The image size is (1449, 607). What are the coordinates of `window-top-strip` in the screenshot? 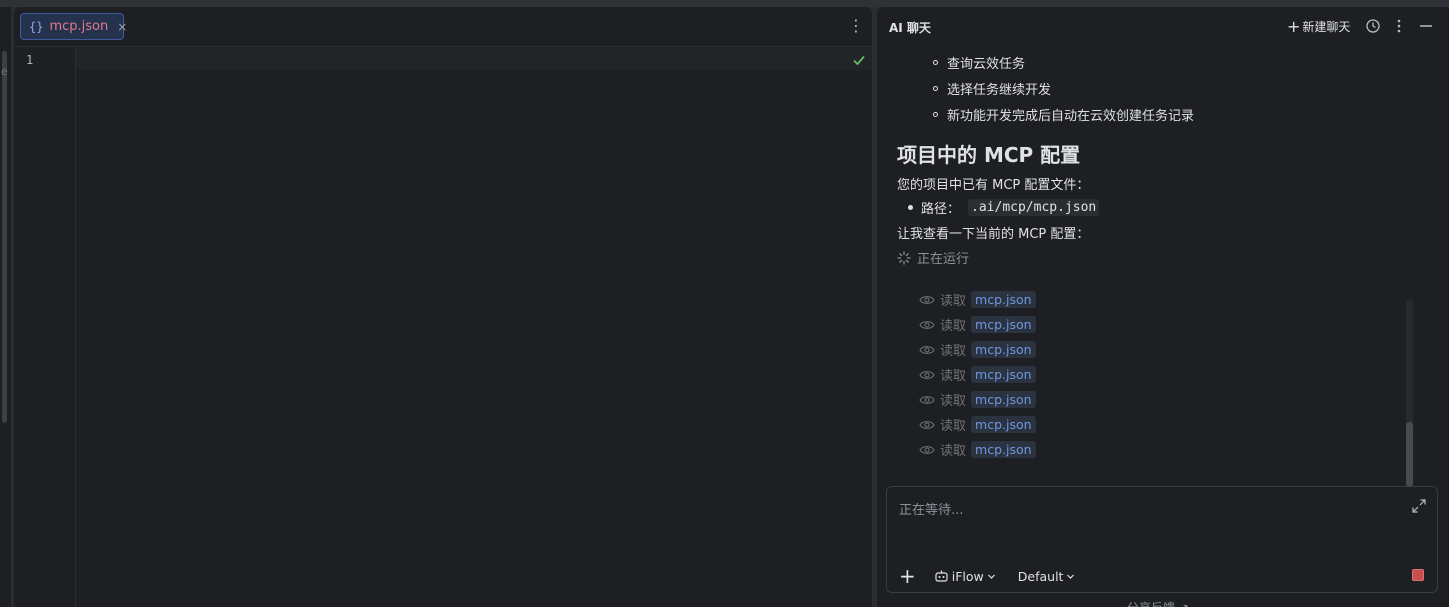 It's located at (724, 3).